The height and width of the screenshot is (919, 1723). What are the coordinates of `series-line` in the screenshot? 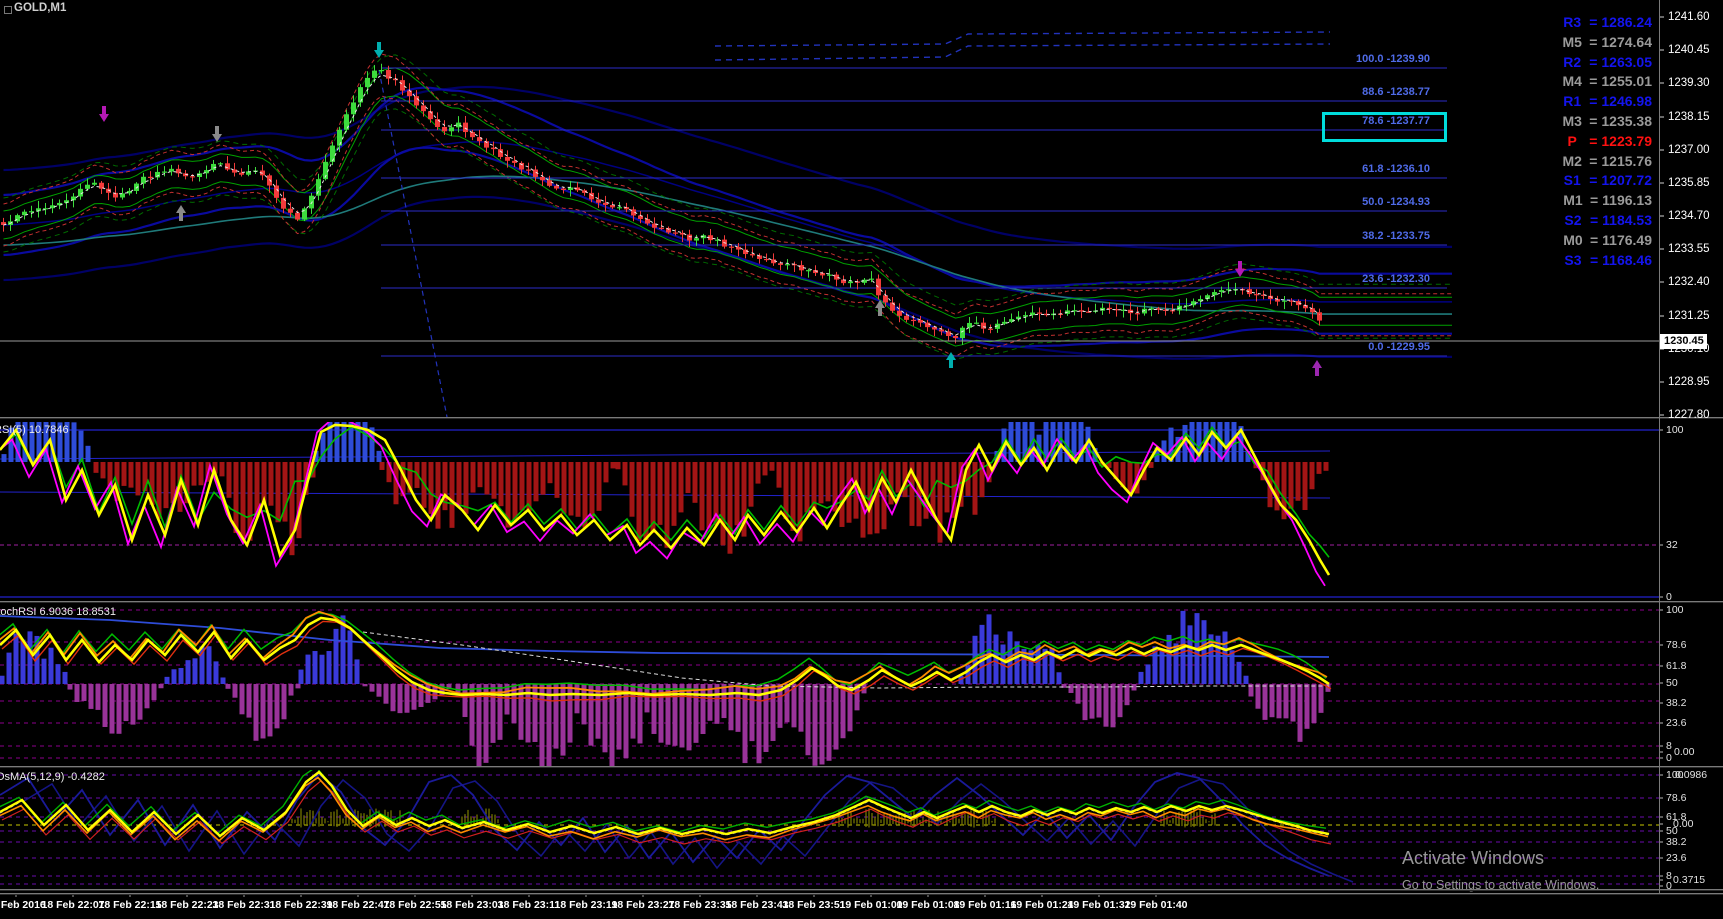 It's located at (665, 804).